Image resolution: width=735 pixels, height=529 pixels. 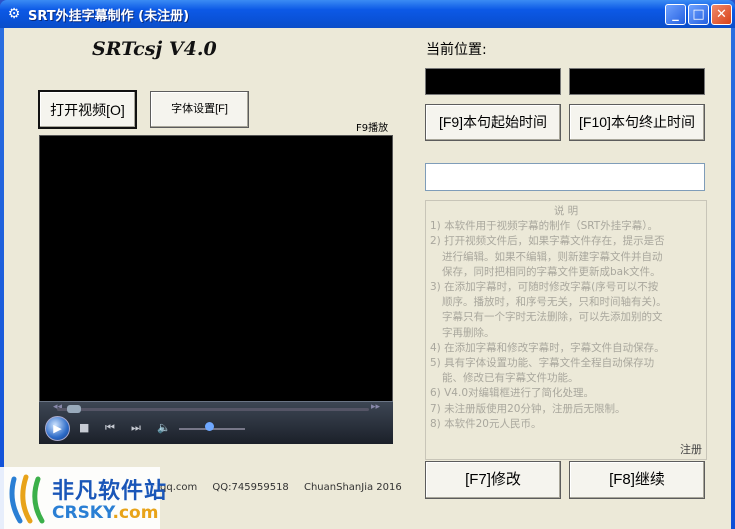 I want to click on crsky-logo-icon, so click(x=27, y=499).